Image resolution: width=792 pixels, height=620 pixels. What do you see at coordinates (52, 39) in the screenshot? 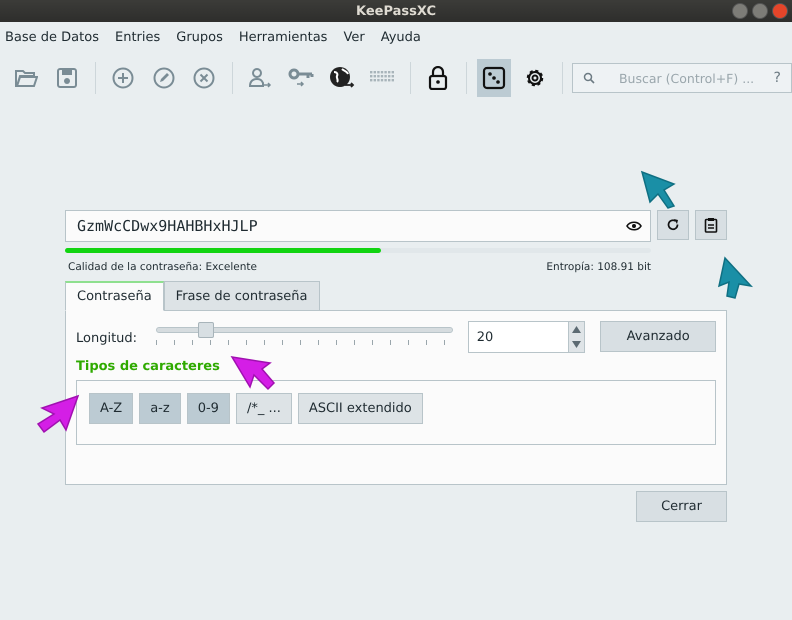
I see `menu-item: Base de Datos` at bounding box center [52, 39].